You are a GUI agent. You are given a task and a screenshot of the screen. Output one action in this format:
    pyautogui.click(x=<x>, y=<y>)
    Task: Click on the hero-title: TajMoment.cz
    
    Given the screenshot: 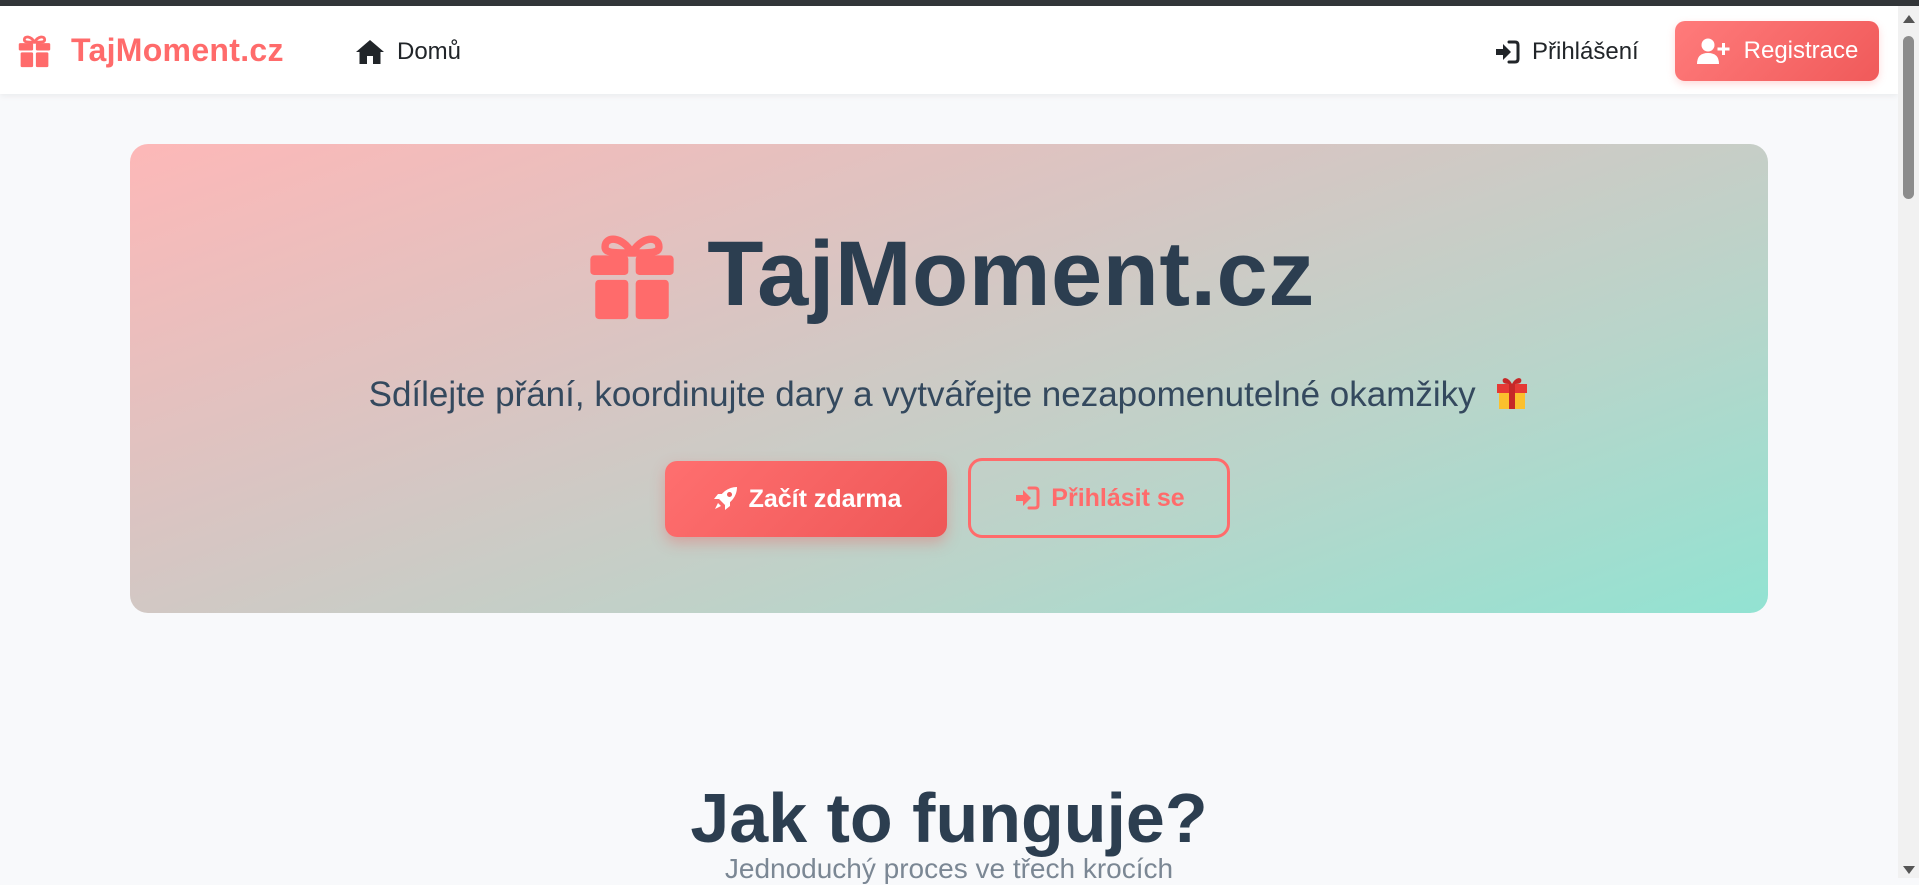 What is the action you would take?
    pyautogui.click(x=949, y=274)
    